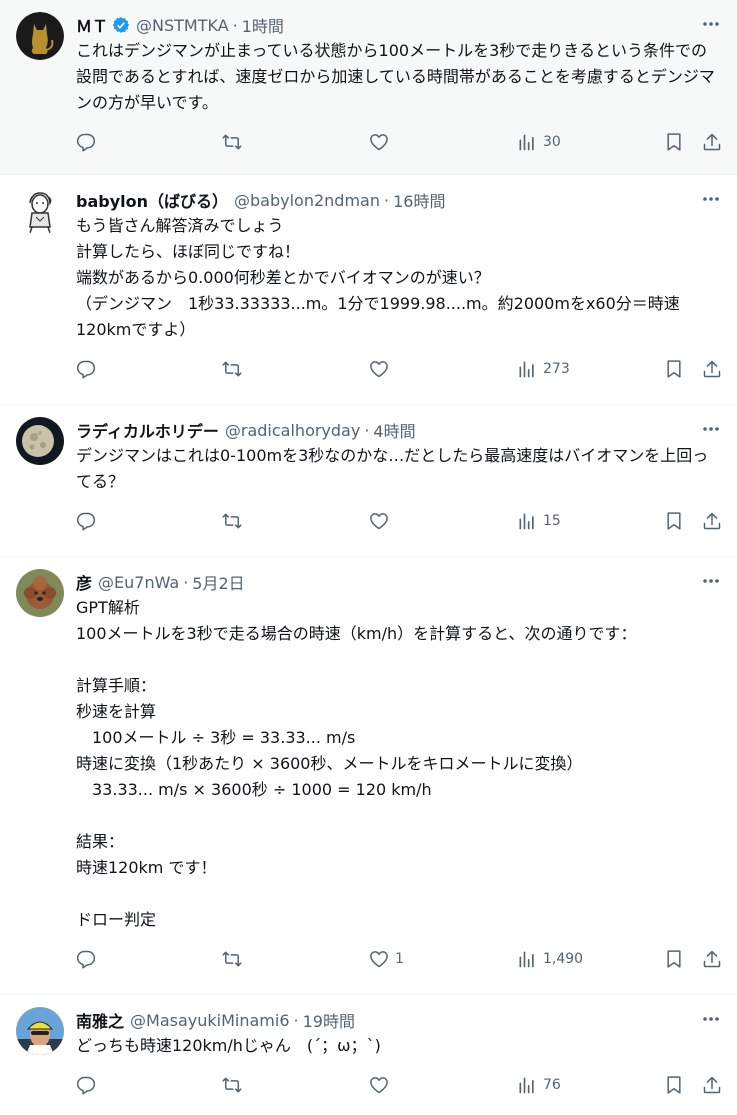  I want to click on handle: @MasayukiMinami6, so click(209, 1020).